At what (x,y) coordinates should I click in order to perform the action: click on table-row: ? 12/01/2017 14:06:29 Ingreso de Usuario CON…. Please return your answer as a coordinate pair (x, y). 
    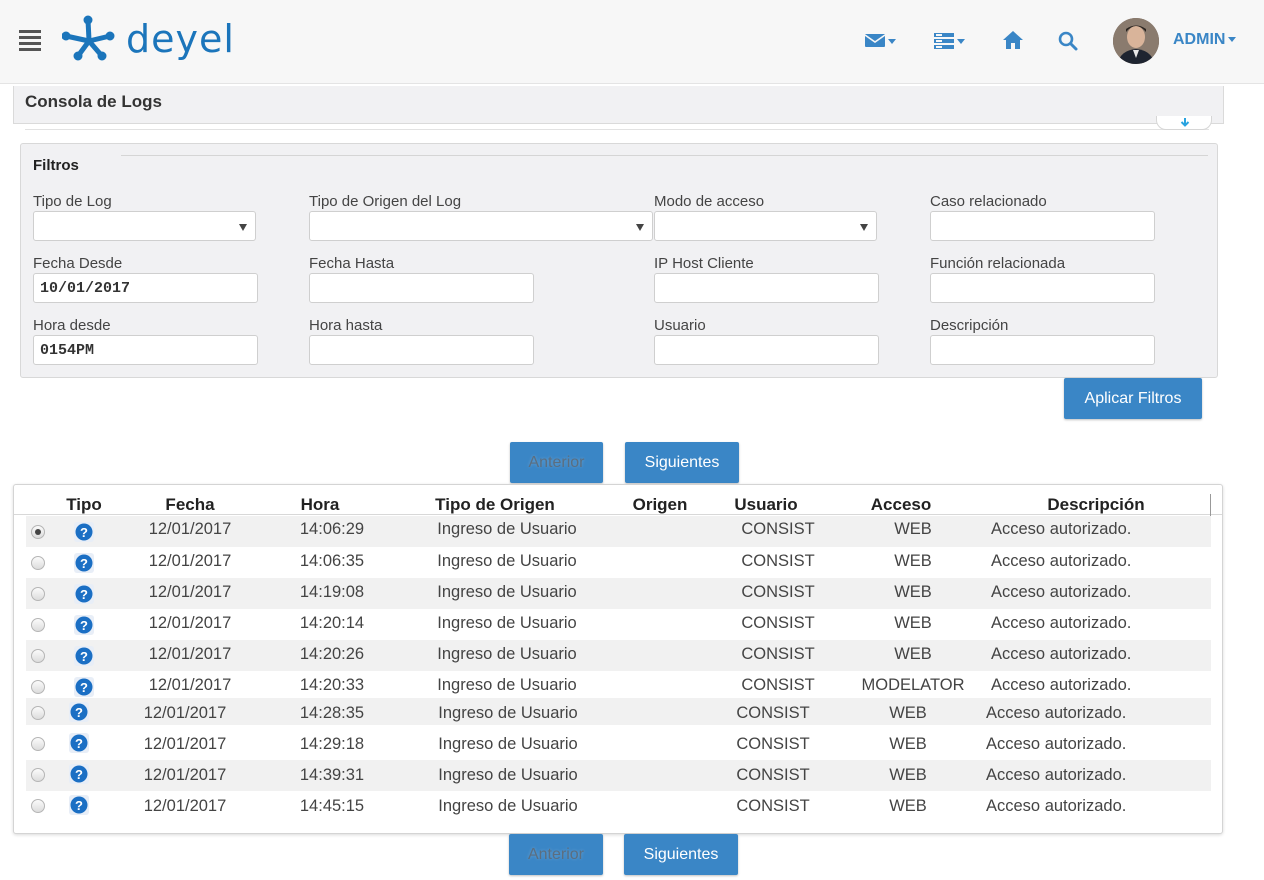
    Looking at the image, I should click on (618, 531).